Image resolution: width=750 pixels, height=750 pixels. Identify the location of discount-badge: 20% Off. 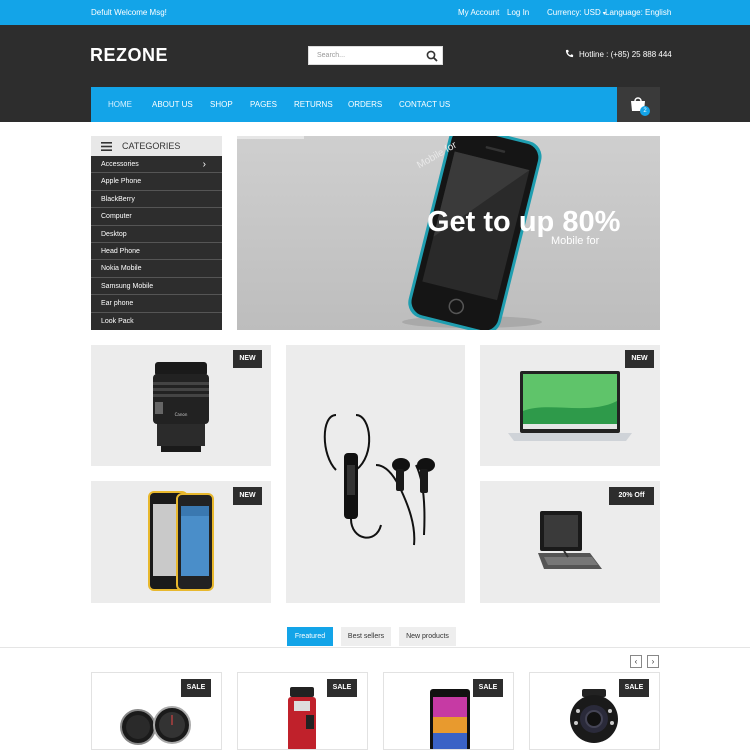
(631, 496).